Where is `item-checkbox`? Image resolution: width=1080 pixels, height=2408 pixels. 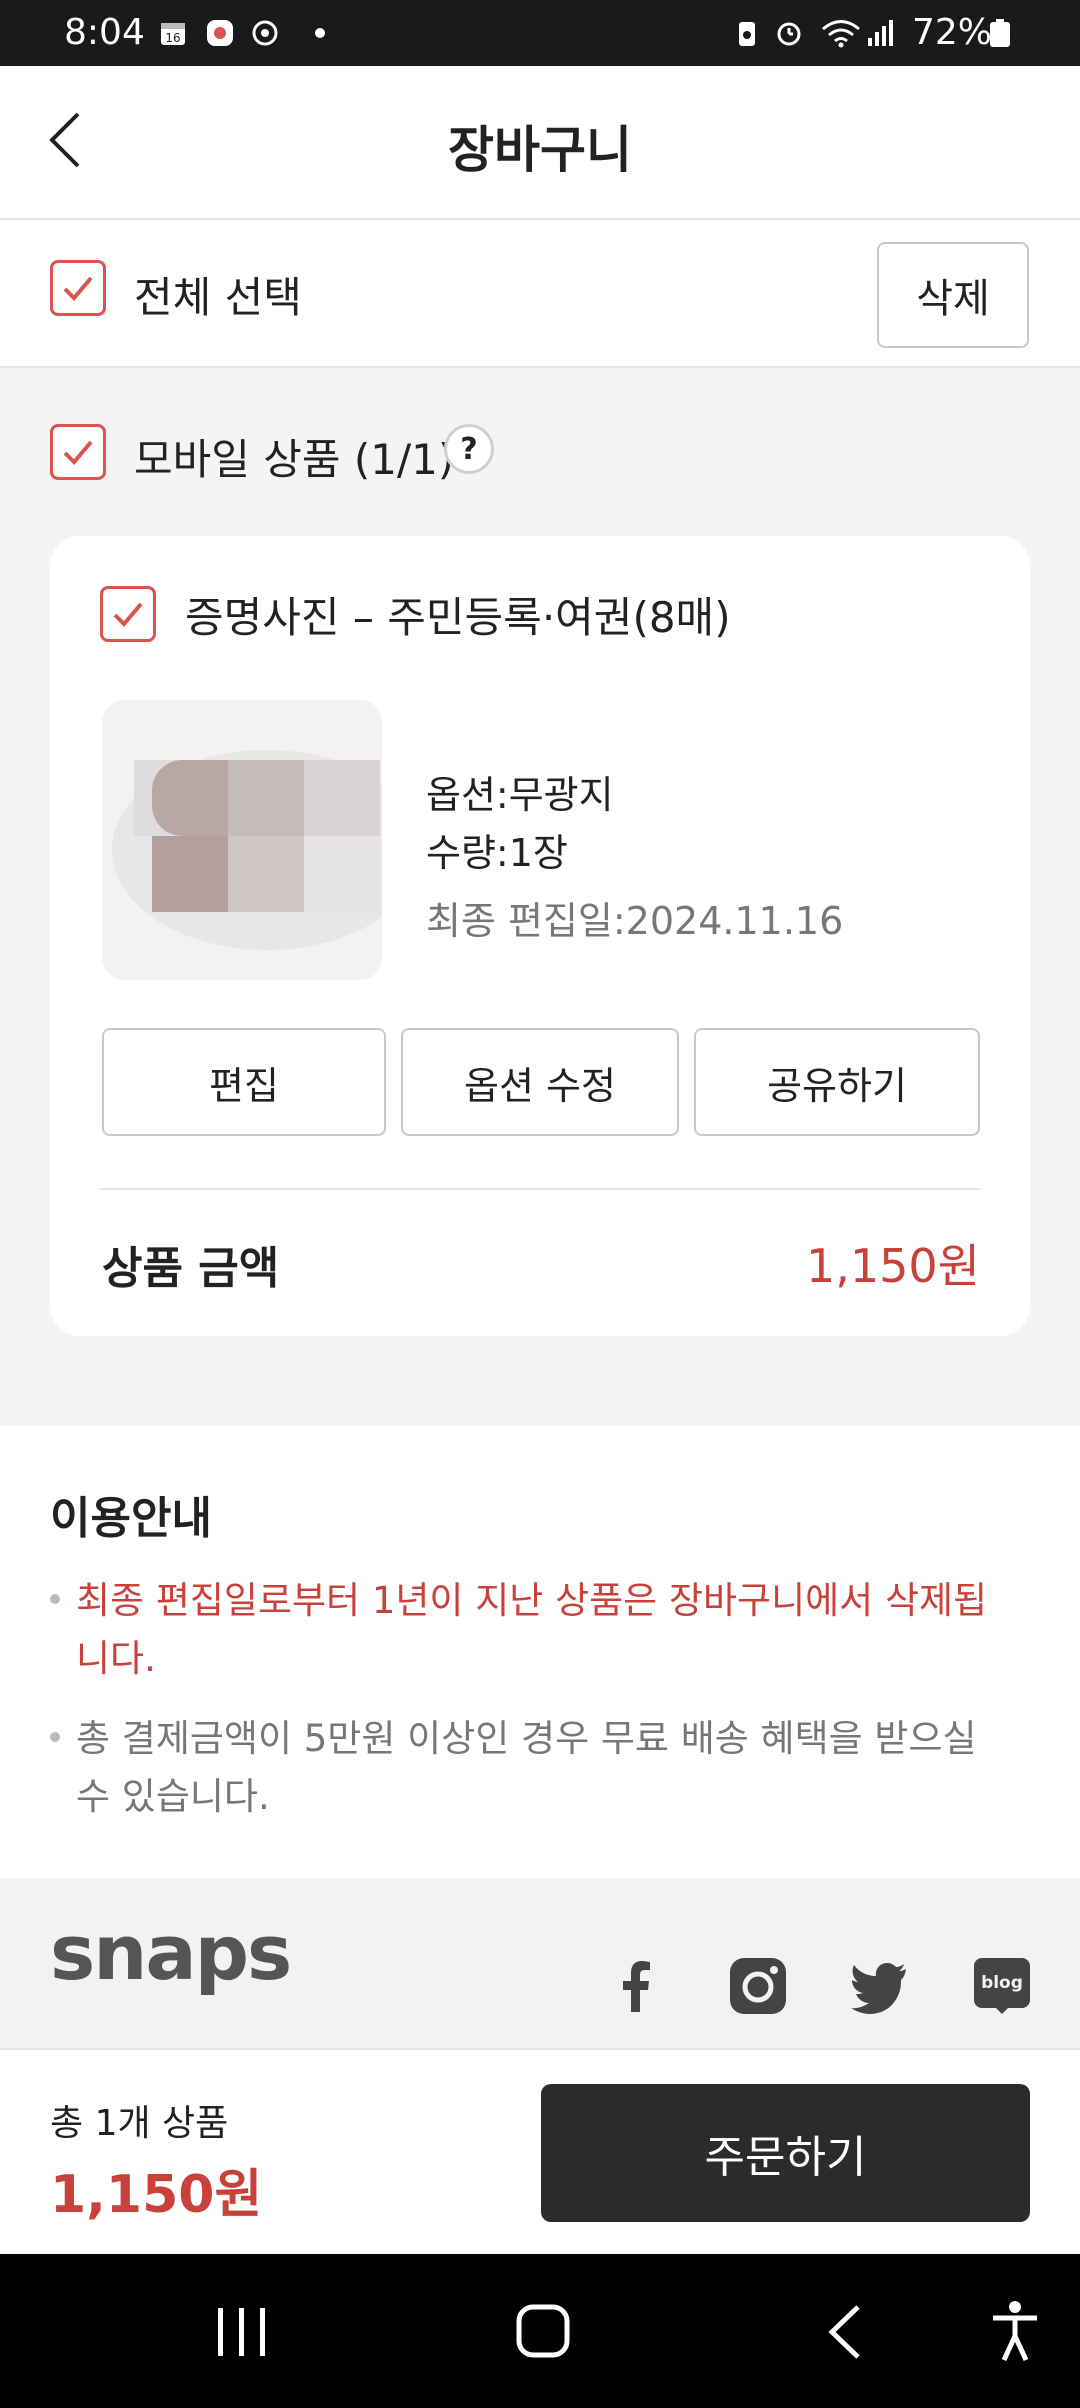 item-checkbox is located at coordinates (128, 614).